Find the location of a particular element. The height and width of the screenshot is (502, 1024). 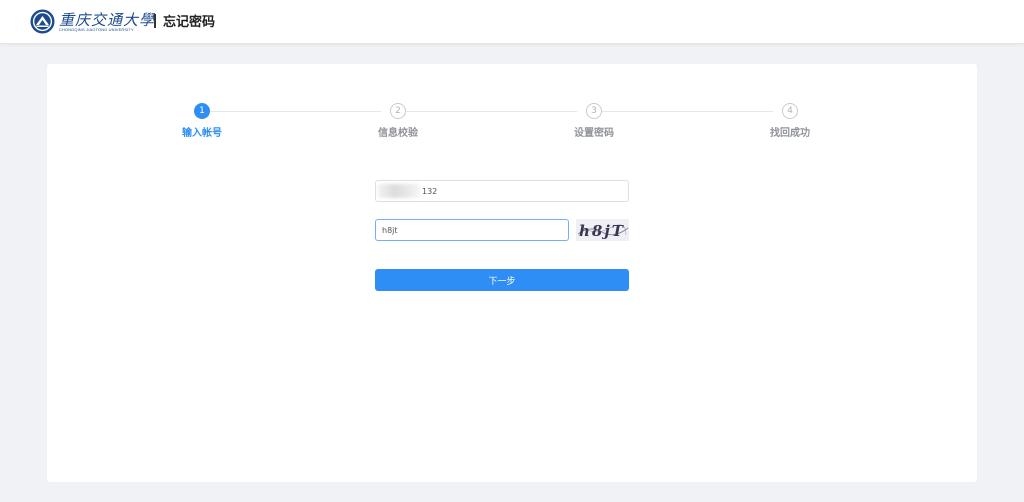

step-label: 设置密码 is located at coordinates (594, 133).